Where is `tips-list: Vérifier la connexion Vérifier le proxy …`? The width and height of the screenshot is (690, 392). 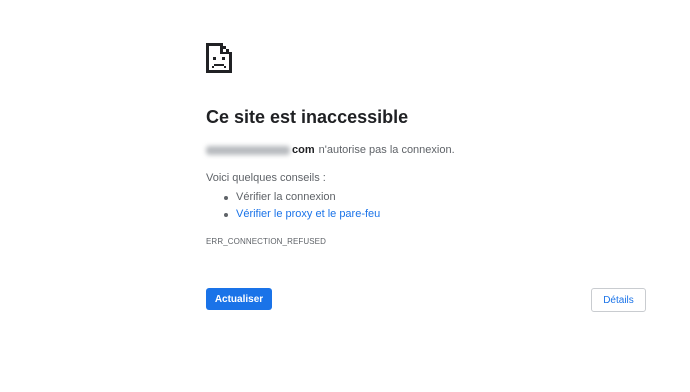 tips-list: Vérifier la connexion Vérifier le proxy … is located at coordinates (293, 206).